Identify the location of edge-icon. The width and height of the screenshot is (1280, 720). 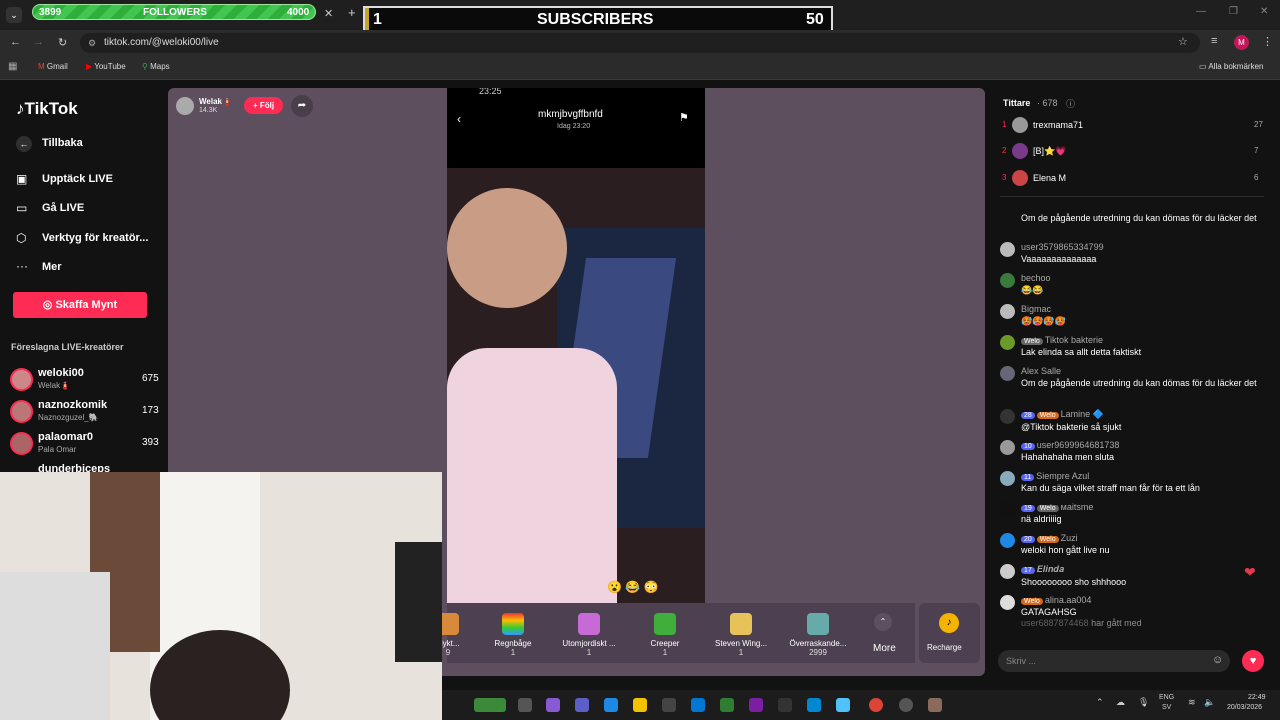
(611, 705).